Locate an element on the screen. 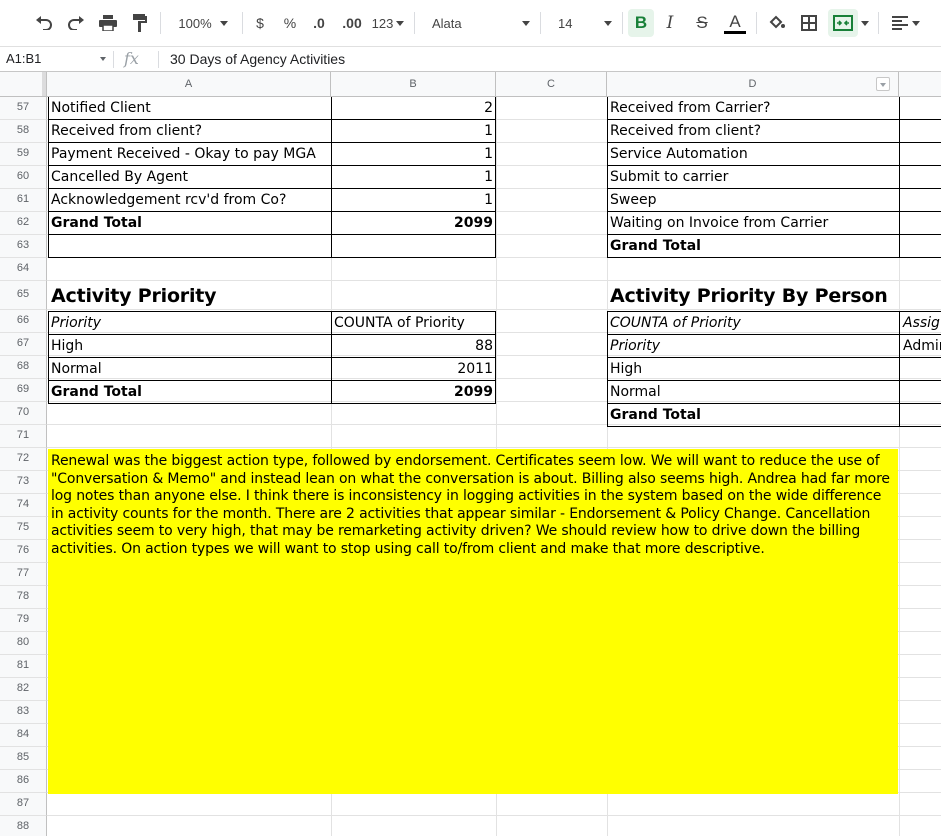 The height and width of the screenshot is (836, 941). priority-grand-total-value: 2099 is located at coordinates (413, 392).